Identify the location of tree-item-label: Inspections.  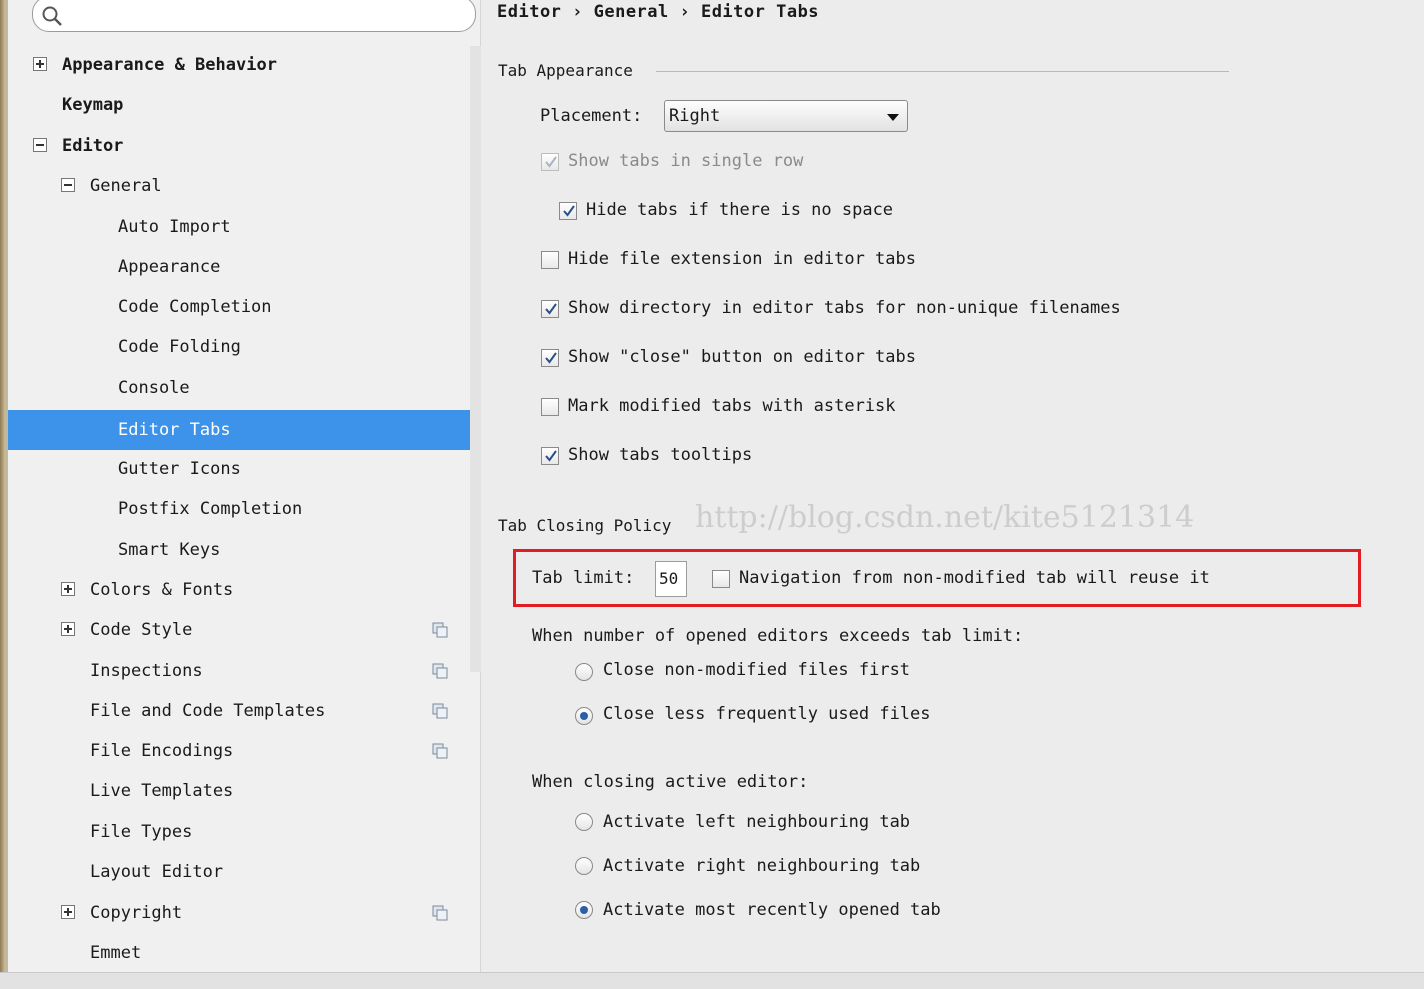
(146, 671).